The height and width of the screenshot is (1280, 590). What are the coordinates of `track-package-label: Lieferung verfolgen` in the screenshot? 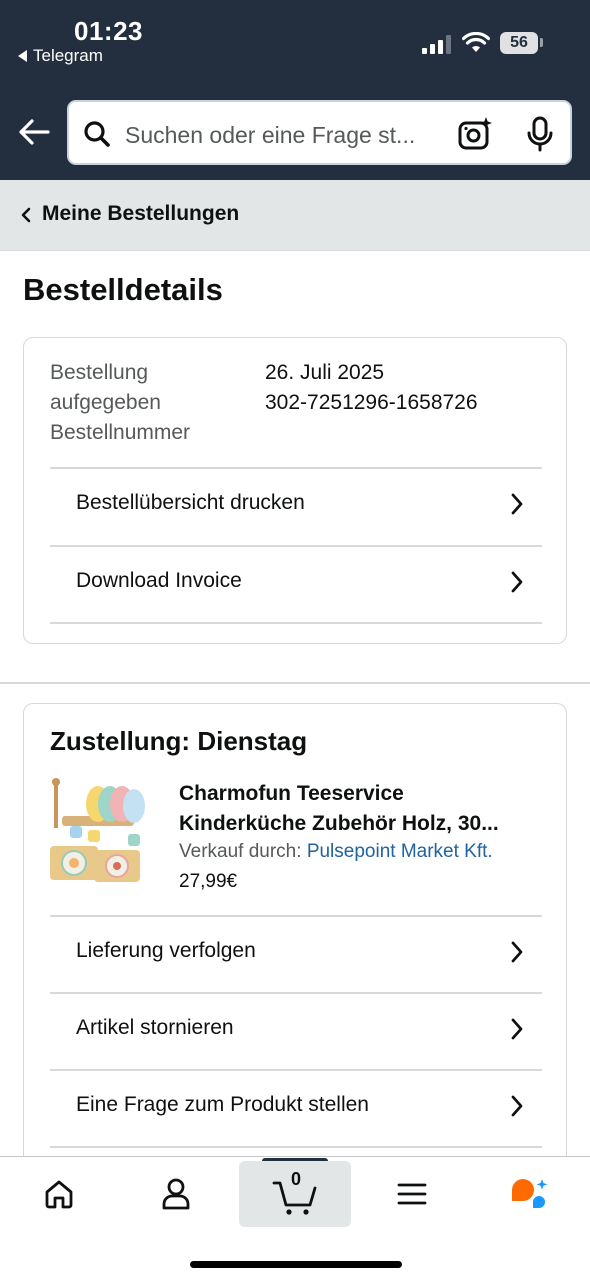 It's located at (166, 950).